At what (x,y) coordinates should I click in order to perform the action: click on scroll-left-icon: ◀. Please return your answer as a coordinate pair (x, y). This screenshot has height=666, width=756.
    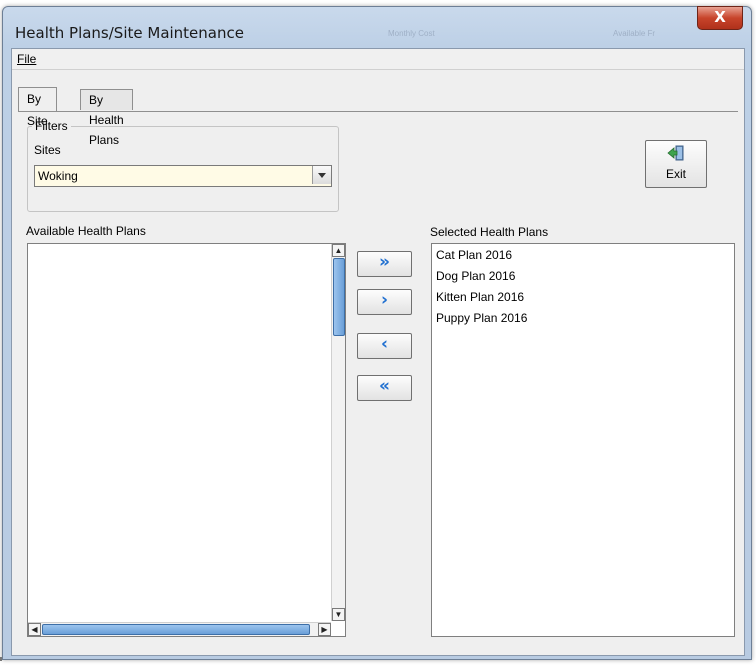
    Looking at the image, I should click on (34, 629).